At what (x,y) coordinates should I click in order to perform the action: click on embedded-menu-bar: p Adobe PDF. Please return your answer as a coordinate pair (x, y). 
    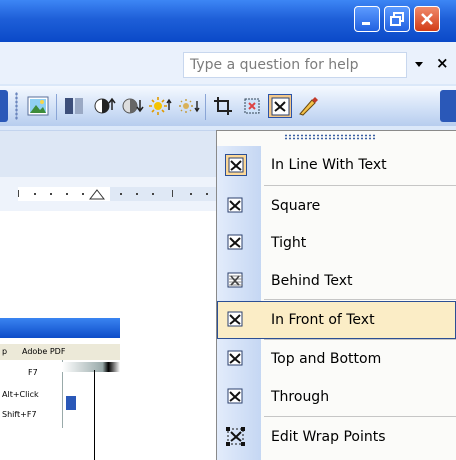
    Looking at the image, I should click on (60, 352).